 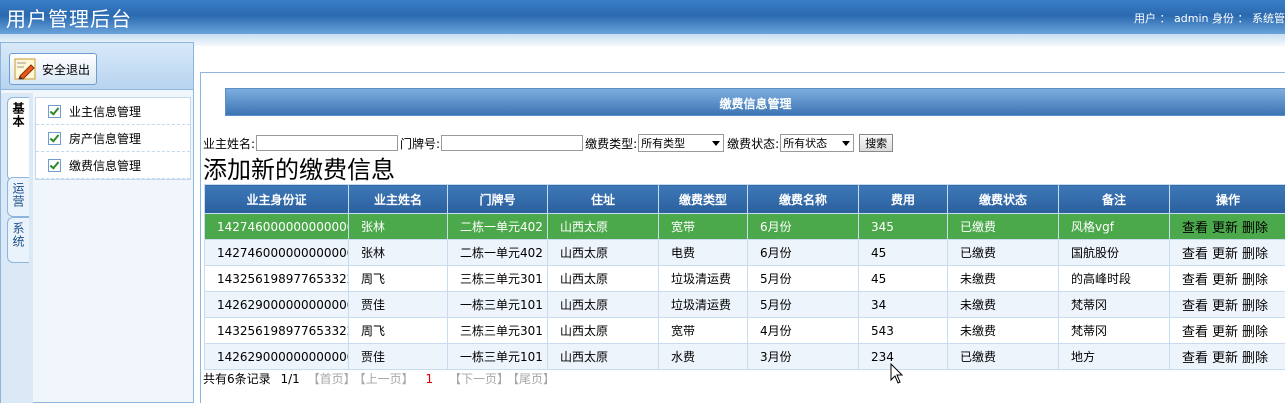 What do you see at coordinates (803, 252) in the screenshot?
I see `fee-name-cell: 6月份` at bounding box center [803, 252].